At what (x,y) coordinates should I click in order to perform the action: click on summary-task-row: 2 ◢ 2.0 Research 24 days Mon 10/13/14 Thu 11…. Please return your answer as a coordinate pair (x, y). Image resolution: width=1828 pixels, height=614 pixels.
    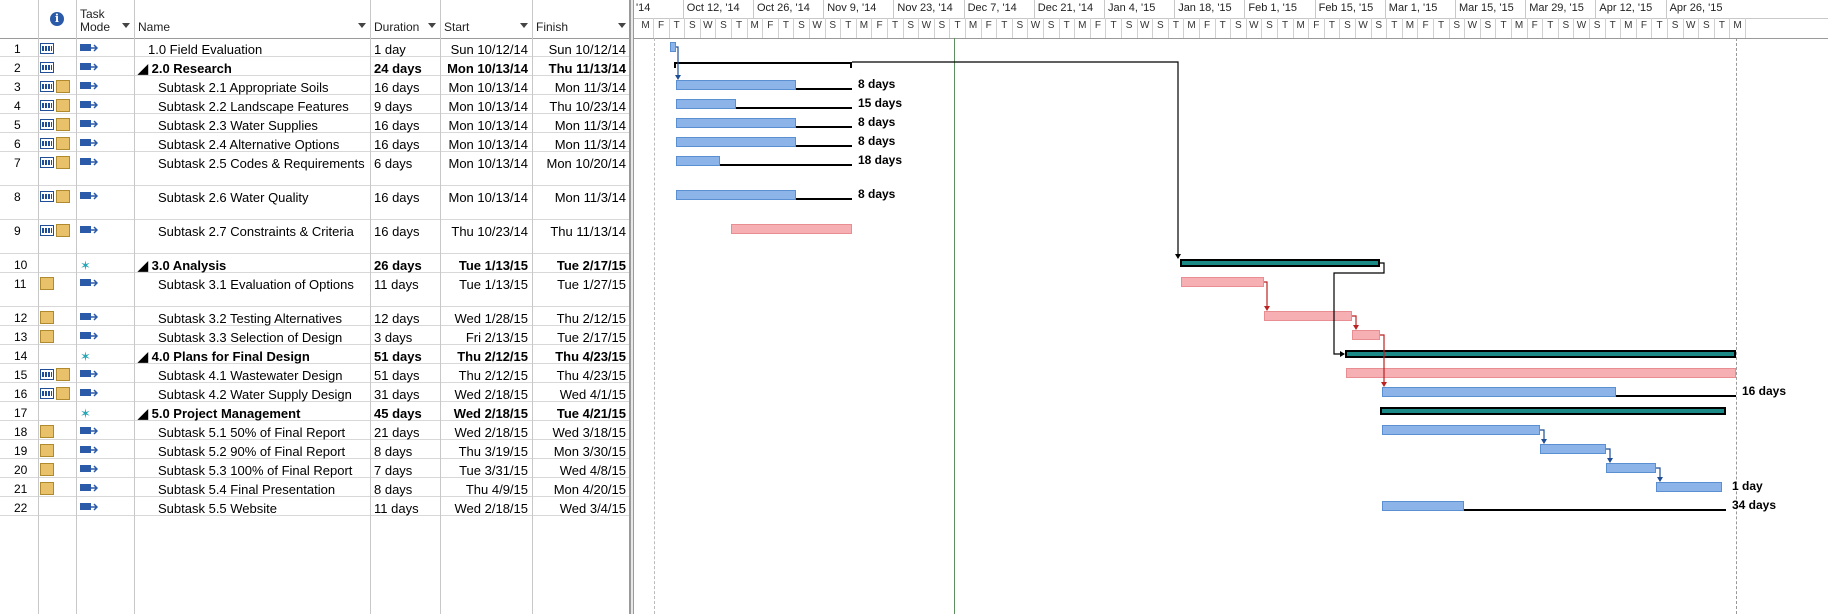
    Looking at the image, I should click on (315, 66).